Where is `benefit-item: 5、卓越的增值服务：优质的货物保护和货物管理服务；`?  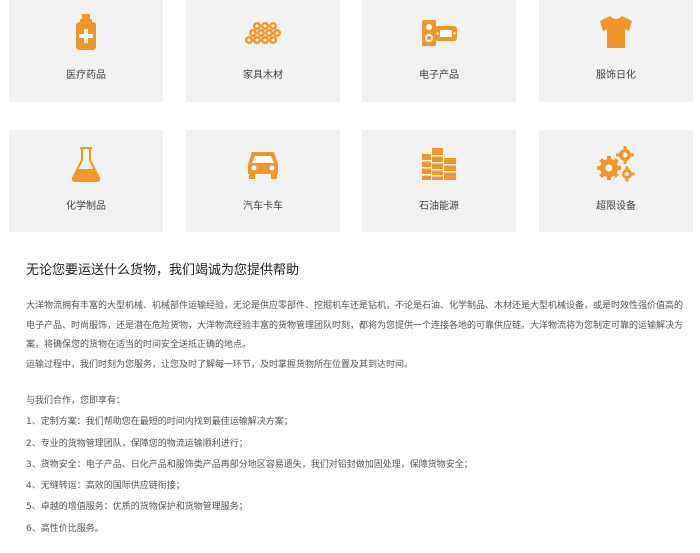 benefit-item: 5、卓越的增值服务：优质的货物保护和货物管理服务； is located at coordinates (137, 507).